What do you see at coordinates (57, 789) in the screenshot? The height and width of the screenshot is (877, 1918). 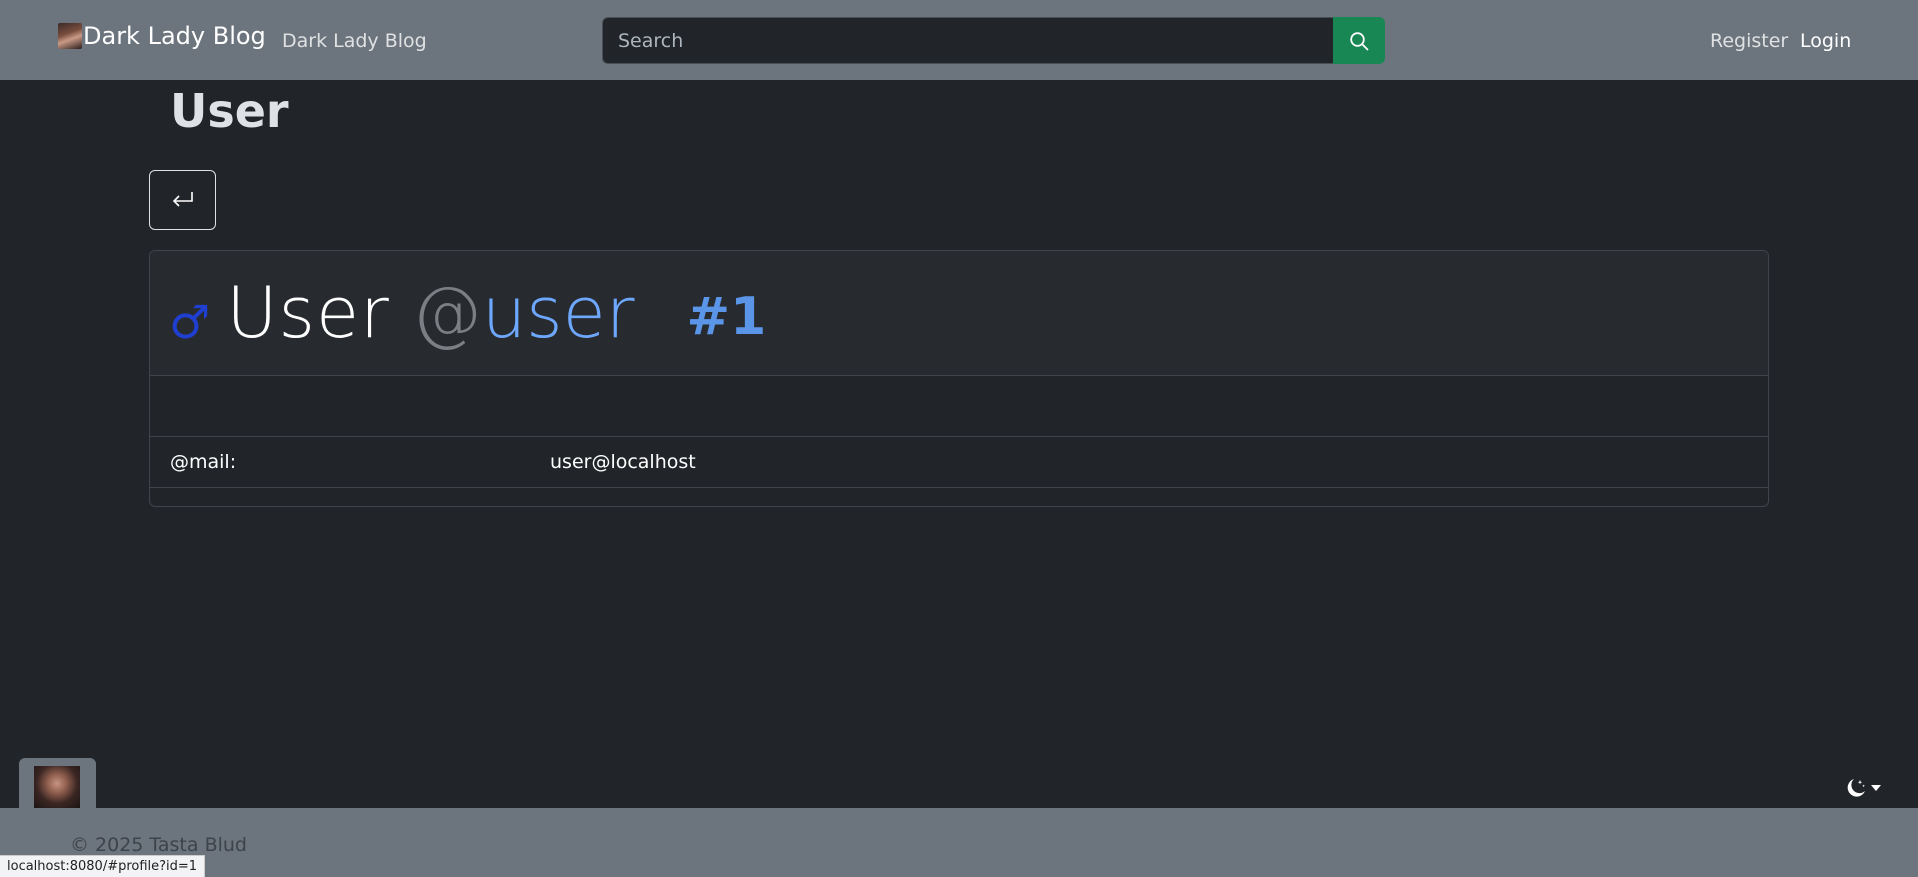 I see `avatar` at bounding box center [57, 789].